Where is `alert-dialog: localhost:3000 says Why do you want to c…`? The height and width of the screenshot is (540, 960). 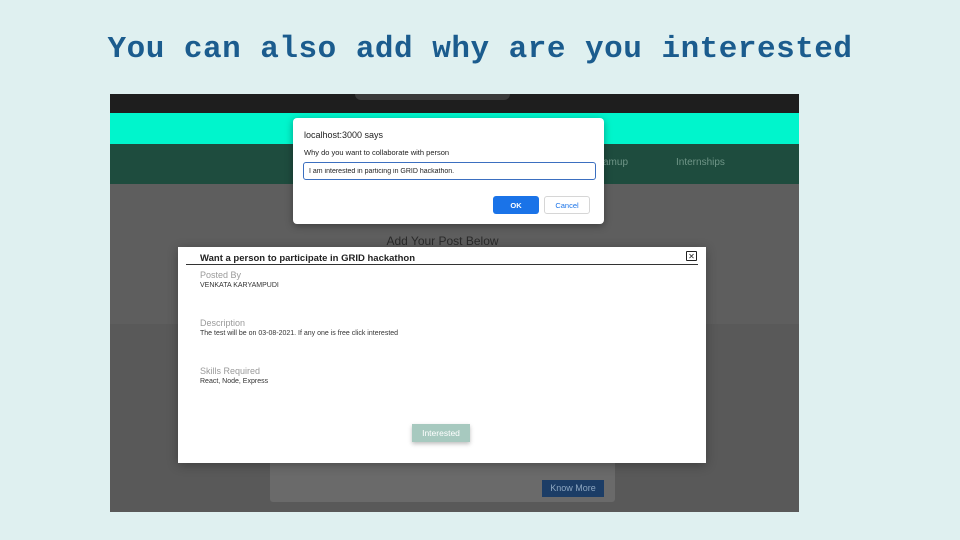
alert-dialog: localhost:3000 says Why do you want to c… is located at coordinates (448, 171).